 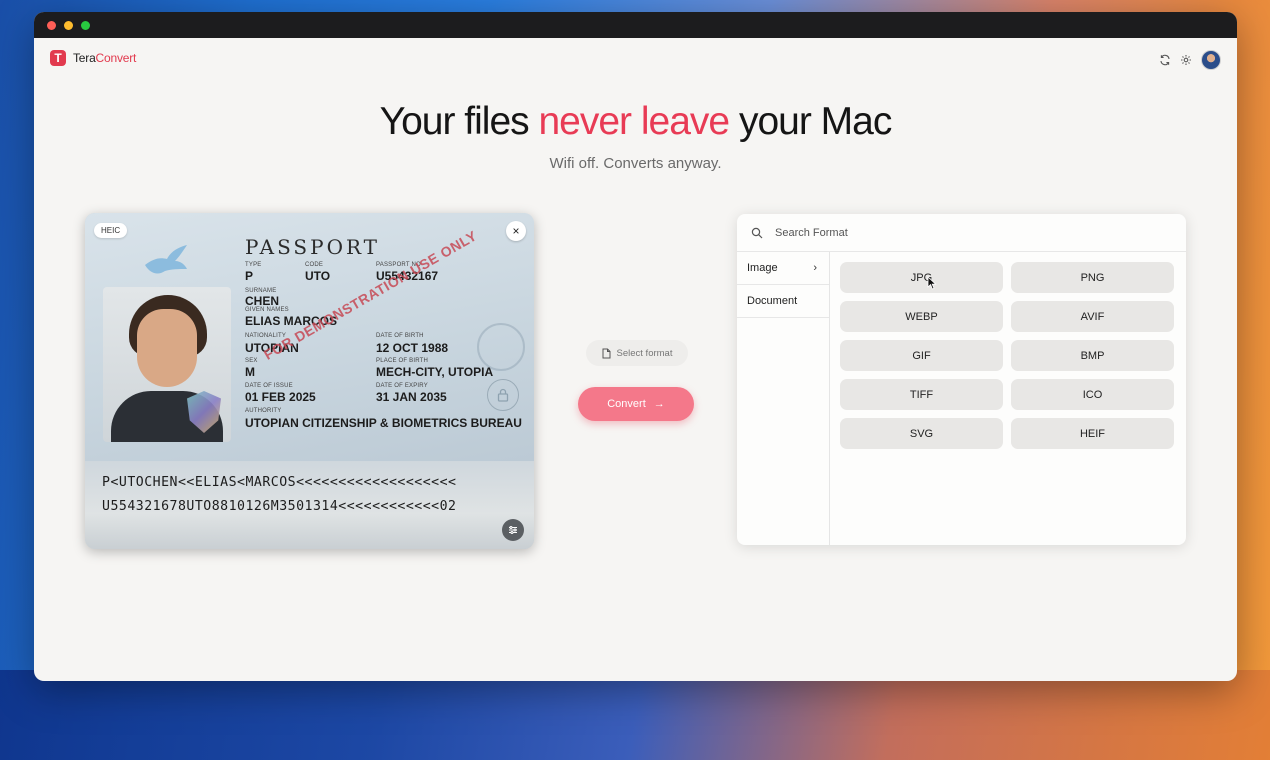 What do you see at coordinates (606, 353) in the screenshot?
I see `document-icon` at bounding box center [606, 353].